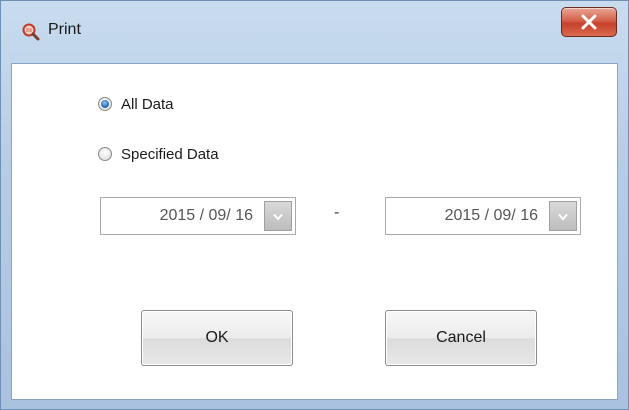 This screenshot has height=410, width=629. I want to click on start-date-picker: 2015 / 09/ 16, so click(198, 216).